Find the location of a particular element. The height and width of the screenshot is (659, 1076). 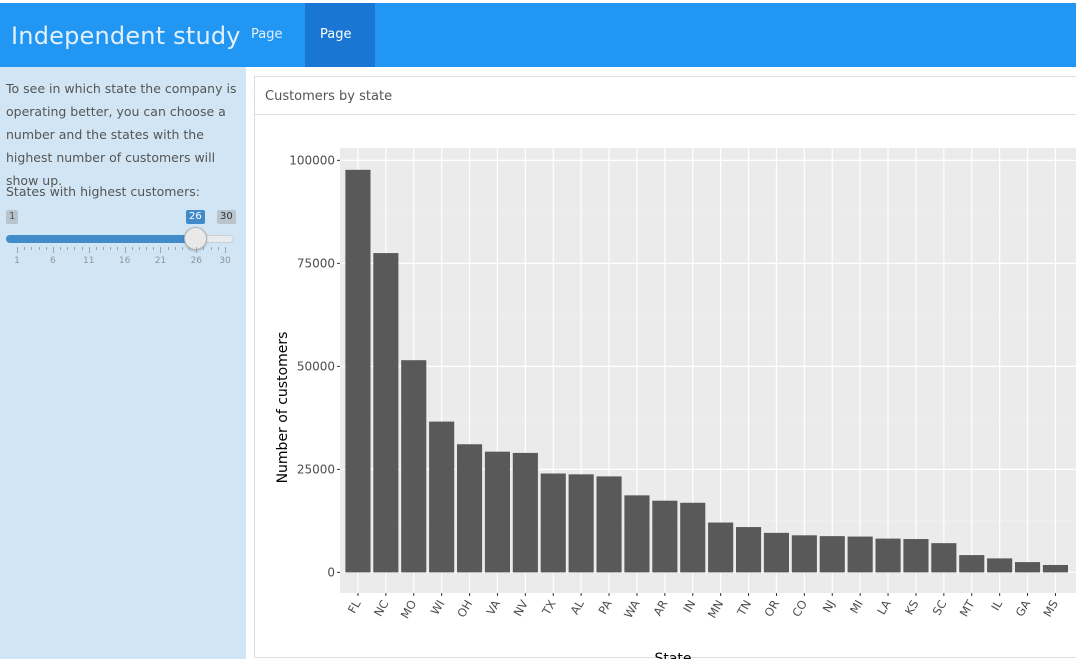

x-tick-label: AR is located at coordinates (660, 607).